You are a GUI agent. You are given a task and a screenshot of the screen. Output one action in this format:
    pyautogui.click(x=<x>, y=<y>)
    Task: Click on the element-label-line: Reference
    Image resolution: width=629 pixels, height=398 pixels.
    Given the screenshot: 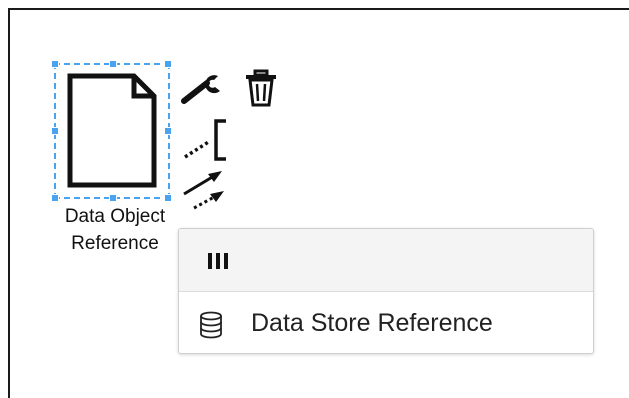 What is the action you would take?
    pyautogui.click(x=115, y=243)
    